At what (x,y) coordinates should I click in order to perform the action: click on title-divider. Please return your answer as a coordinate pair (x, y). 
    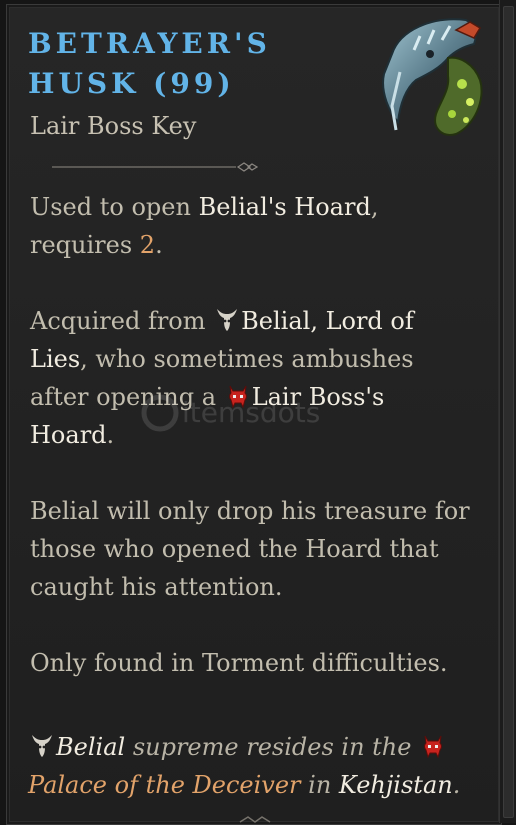
    Looking at the image, I should click on (155, 167).